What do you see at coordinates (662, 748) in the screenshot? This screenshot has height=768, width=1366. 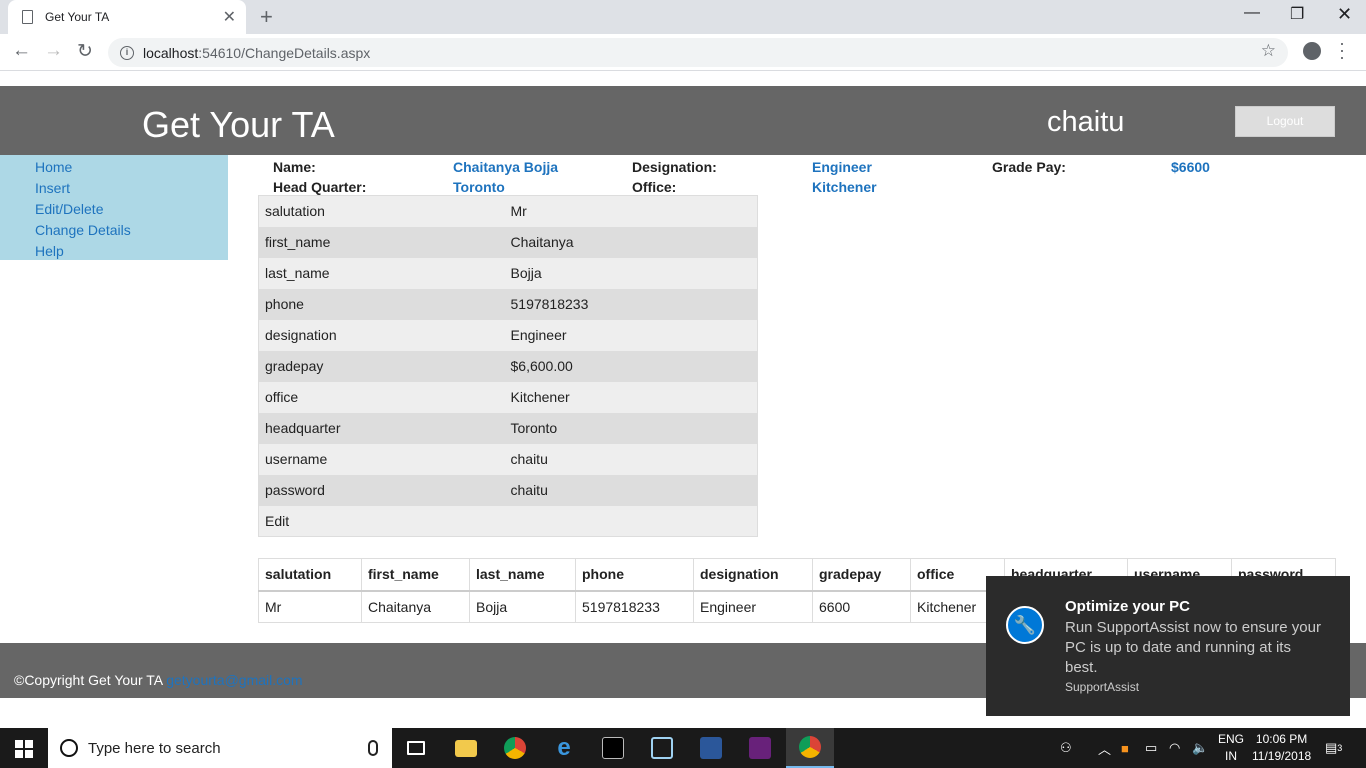 I see `app-window-icon` at bounding box center [662, 748].